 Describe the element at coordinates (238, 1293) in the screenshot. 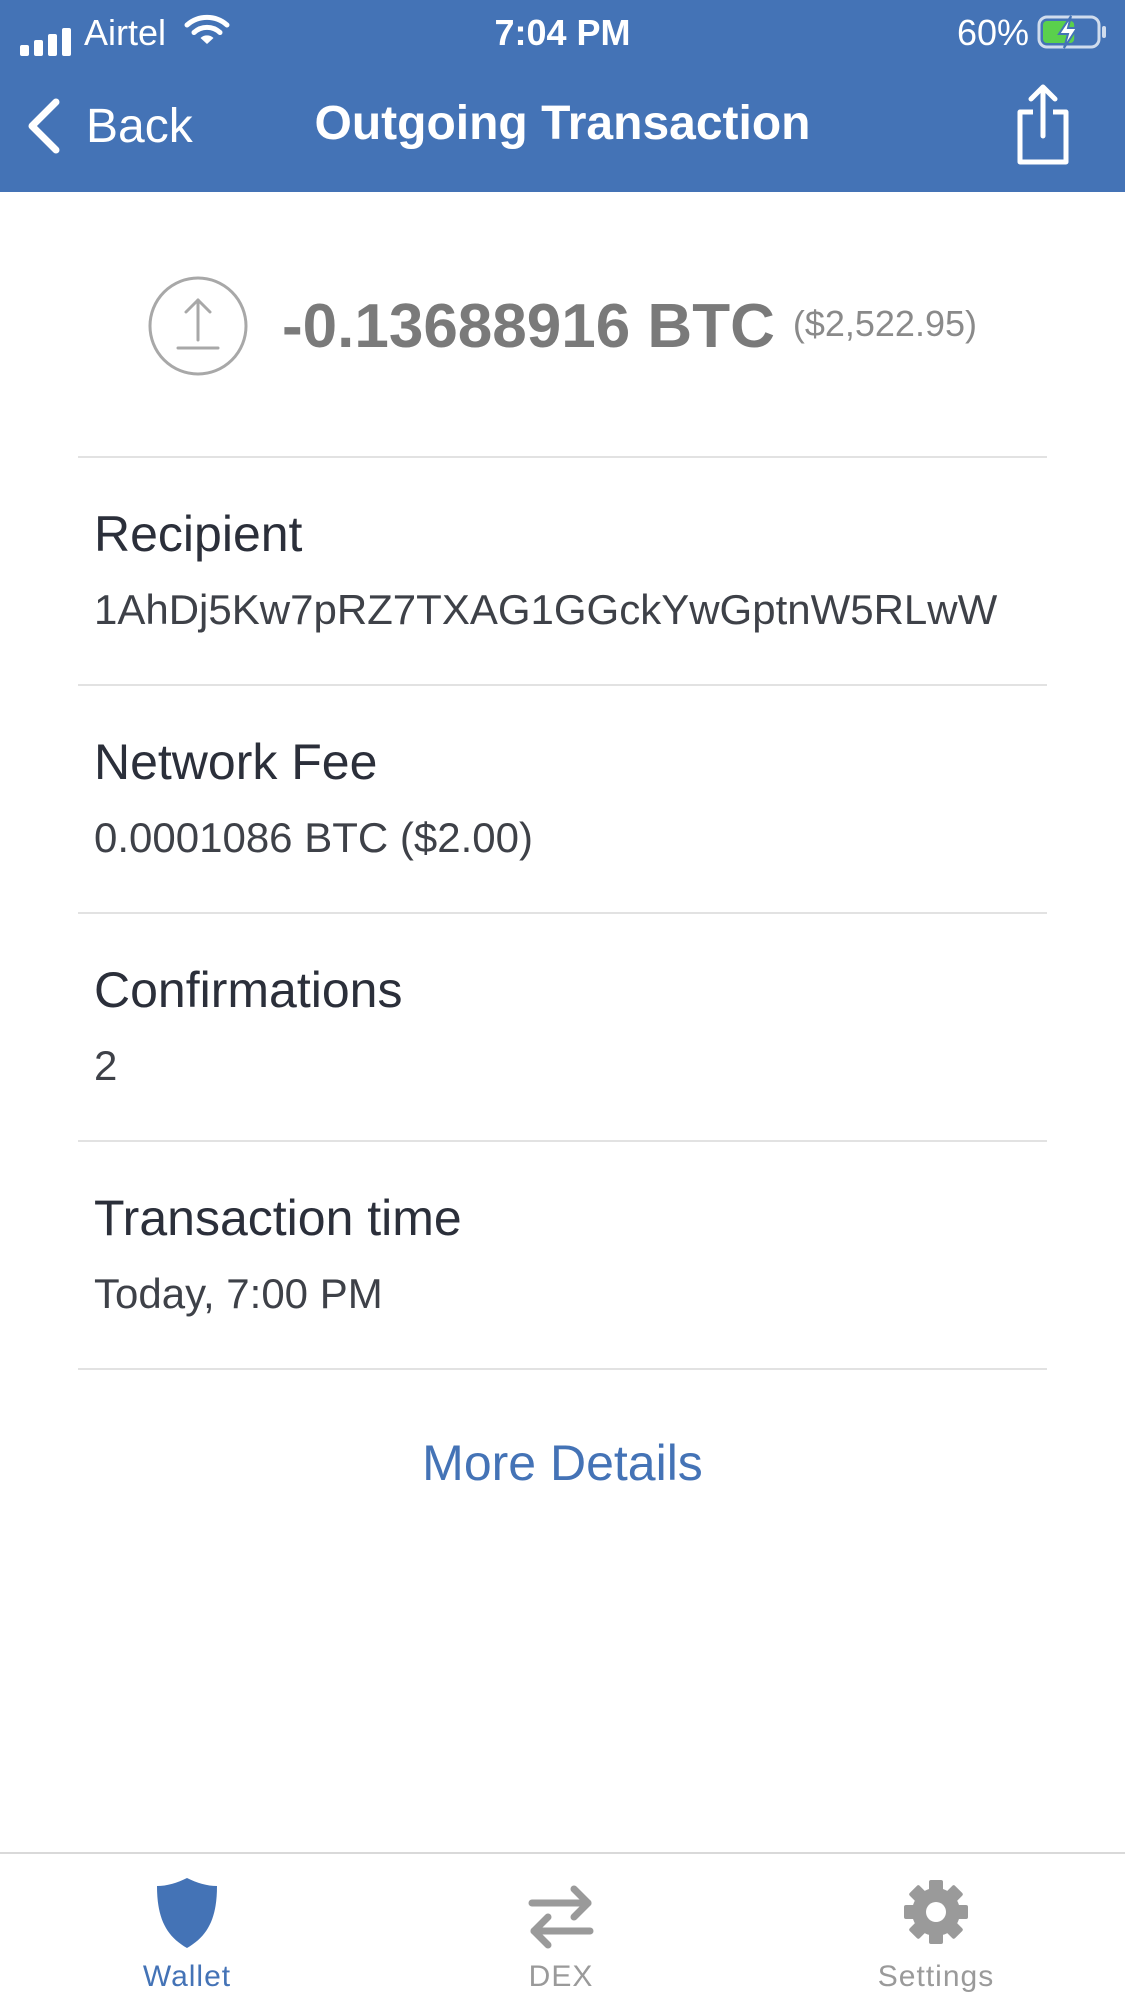

I see `transaction-time-value: Today, 7:00 PM` at that location.